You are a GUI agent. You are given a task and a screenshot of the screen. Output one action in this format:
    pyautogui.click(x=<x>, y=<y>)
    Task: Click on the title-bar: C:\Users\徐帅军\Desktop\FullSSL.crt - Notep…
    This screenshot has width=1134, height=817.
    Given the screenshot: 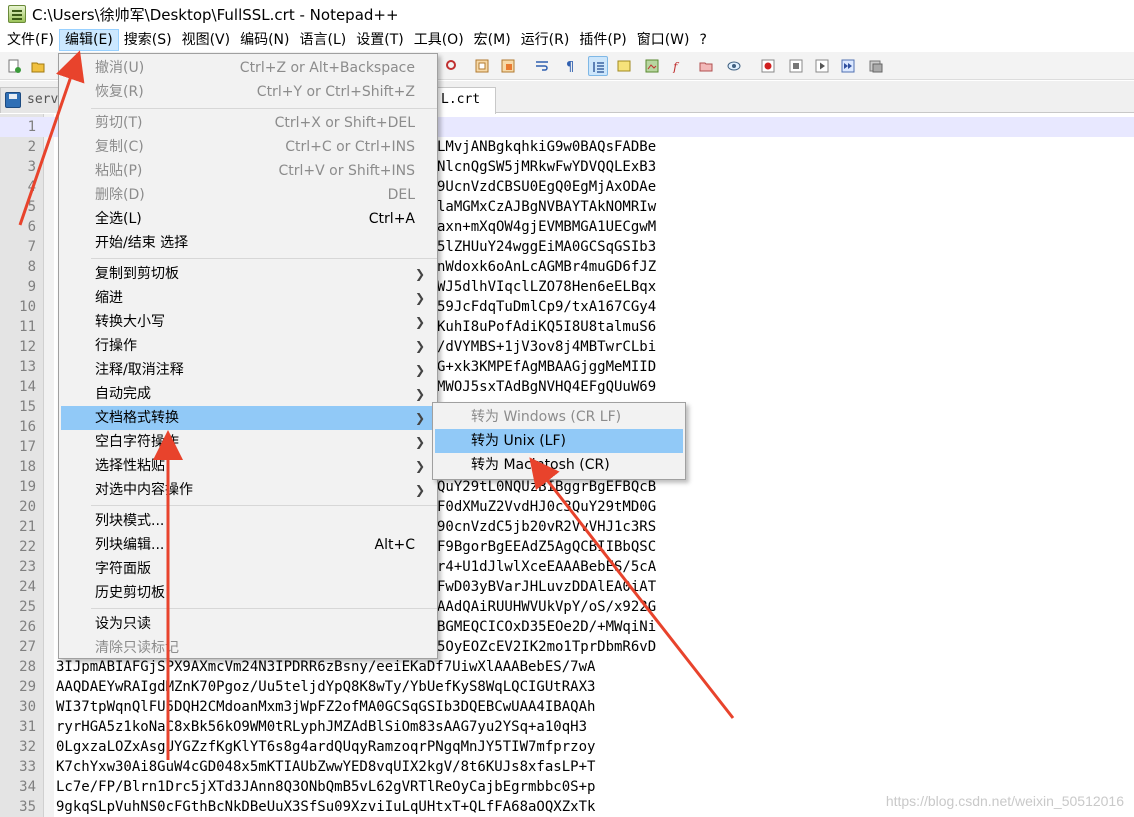 What is the action you would take?
    pyautogui.click(x=567, y=14)
    